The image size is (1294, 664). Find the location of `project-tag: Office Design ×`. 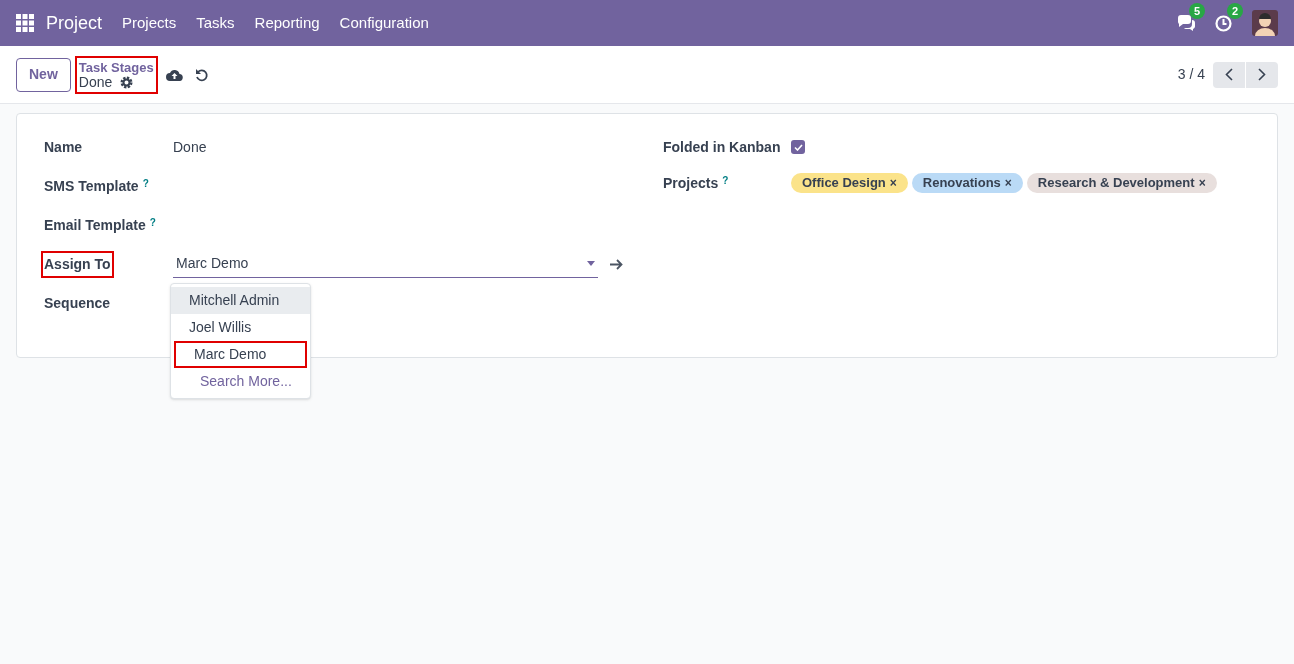

project-tag: Office Design × is located at coordinates (849, 183).